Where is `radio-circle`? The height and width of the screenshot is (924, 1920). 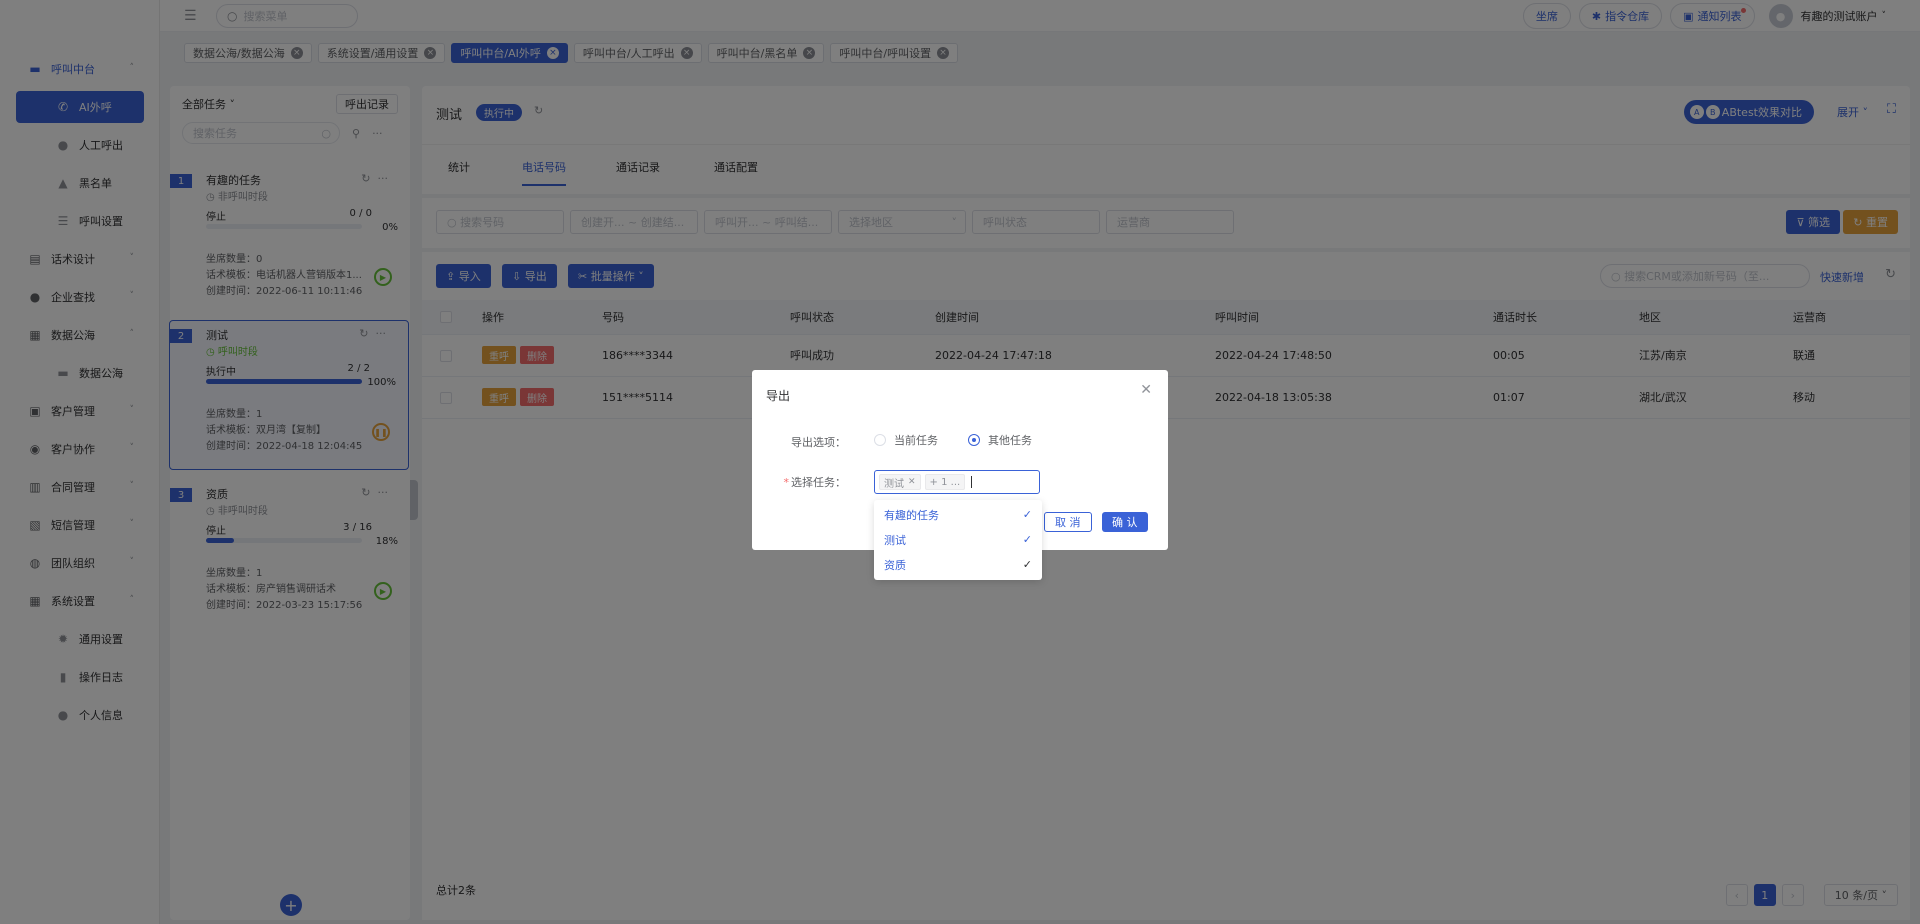
radio-circle is located at coordinates (880, 440).